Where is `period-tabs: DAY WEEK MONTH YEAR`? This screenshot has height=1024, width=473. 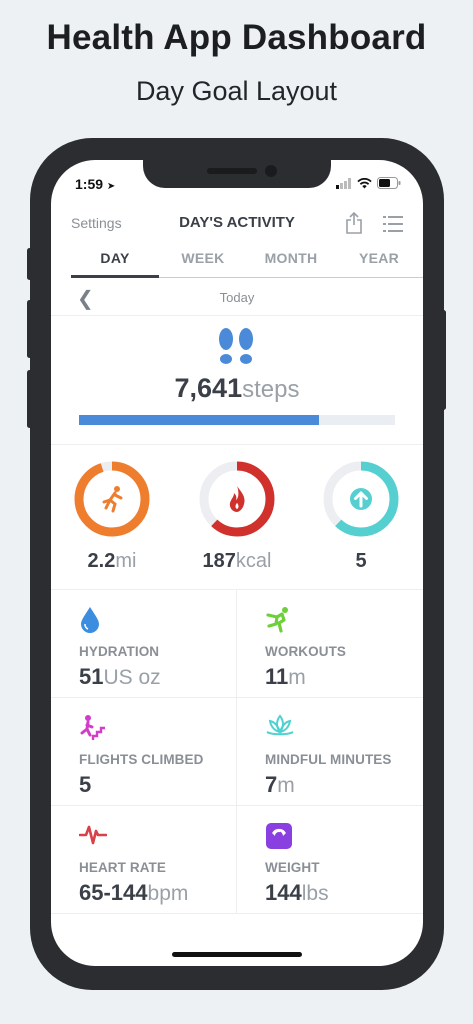 period-tabs: DAY WEEK MONTH YEAR is located at coordinates (247, 264).